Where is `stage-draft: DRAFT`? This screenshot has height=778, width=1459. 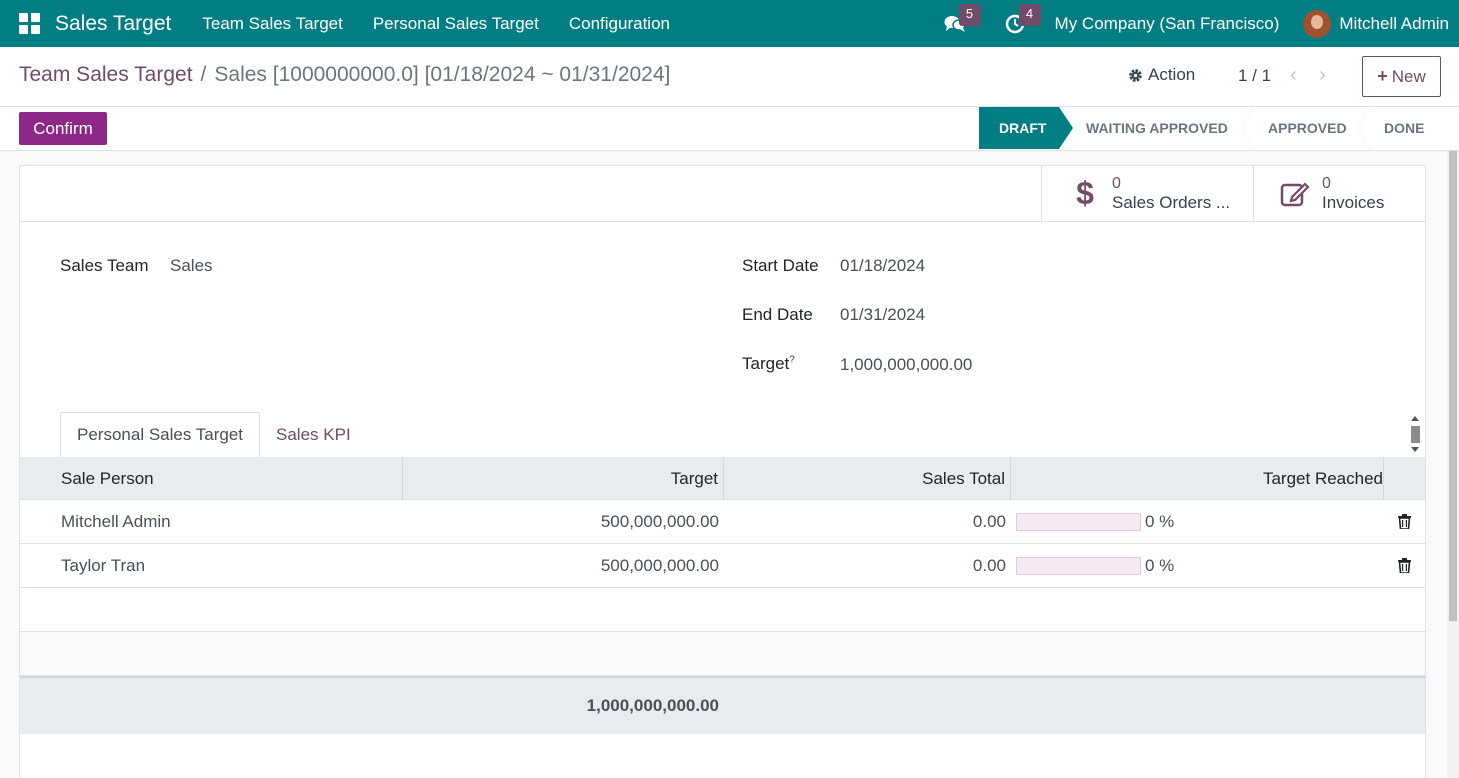 stage-draft: DRAFT is located at coordinates (1026, 128).